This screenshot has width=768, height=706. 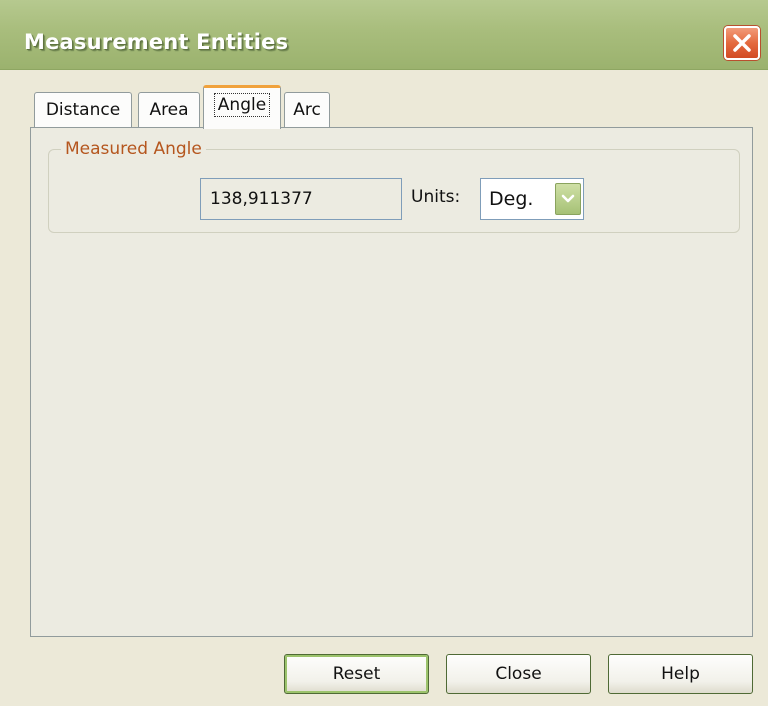 What do you see at coordinates (133, 149) in the screenshot?
I see `group-label: Measured Angle` at bounding box center [133, 149].